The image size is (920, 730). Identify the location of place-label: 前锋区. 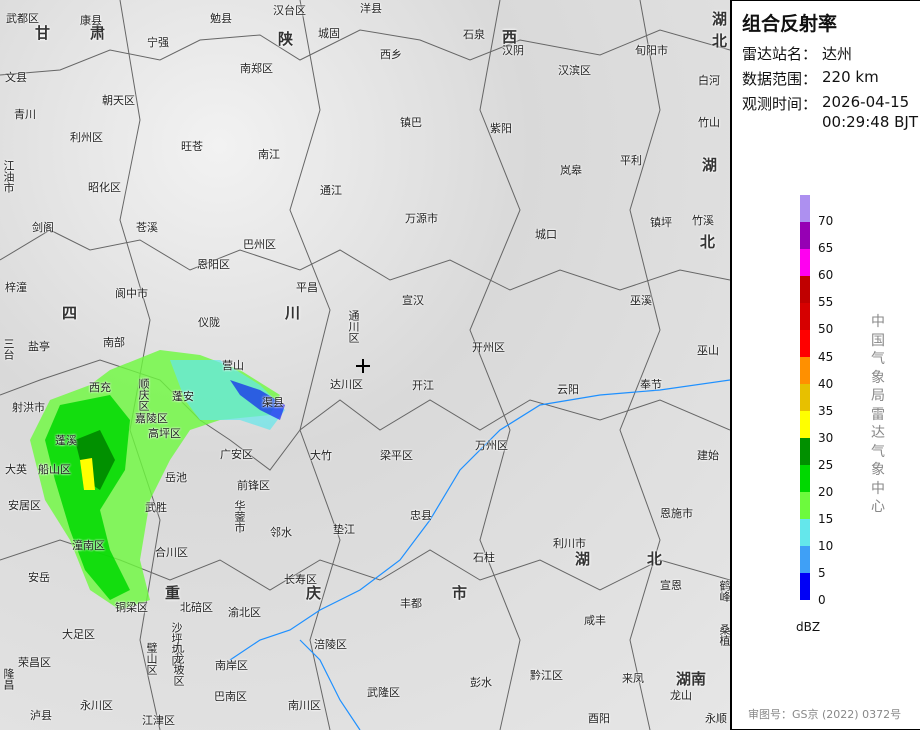
(253, 485).